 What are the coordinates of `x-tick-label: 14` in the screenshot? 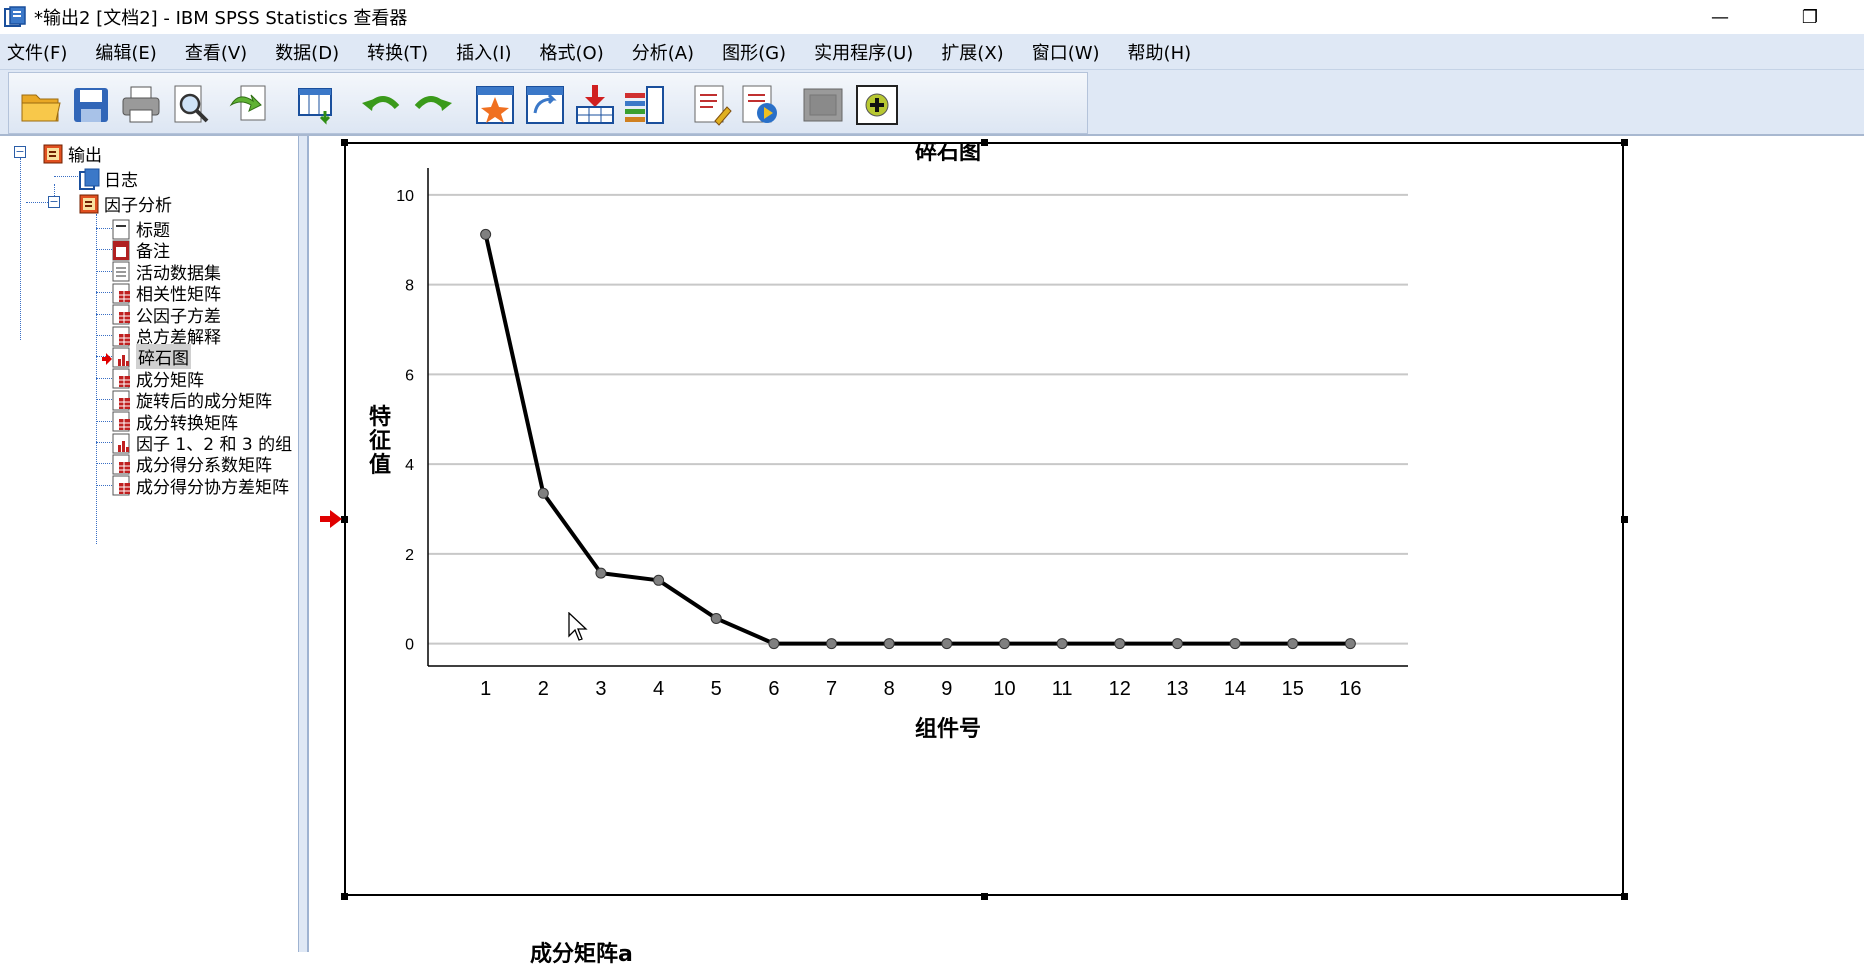 It's located at (1235, 689).